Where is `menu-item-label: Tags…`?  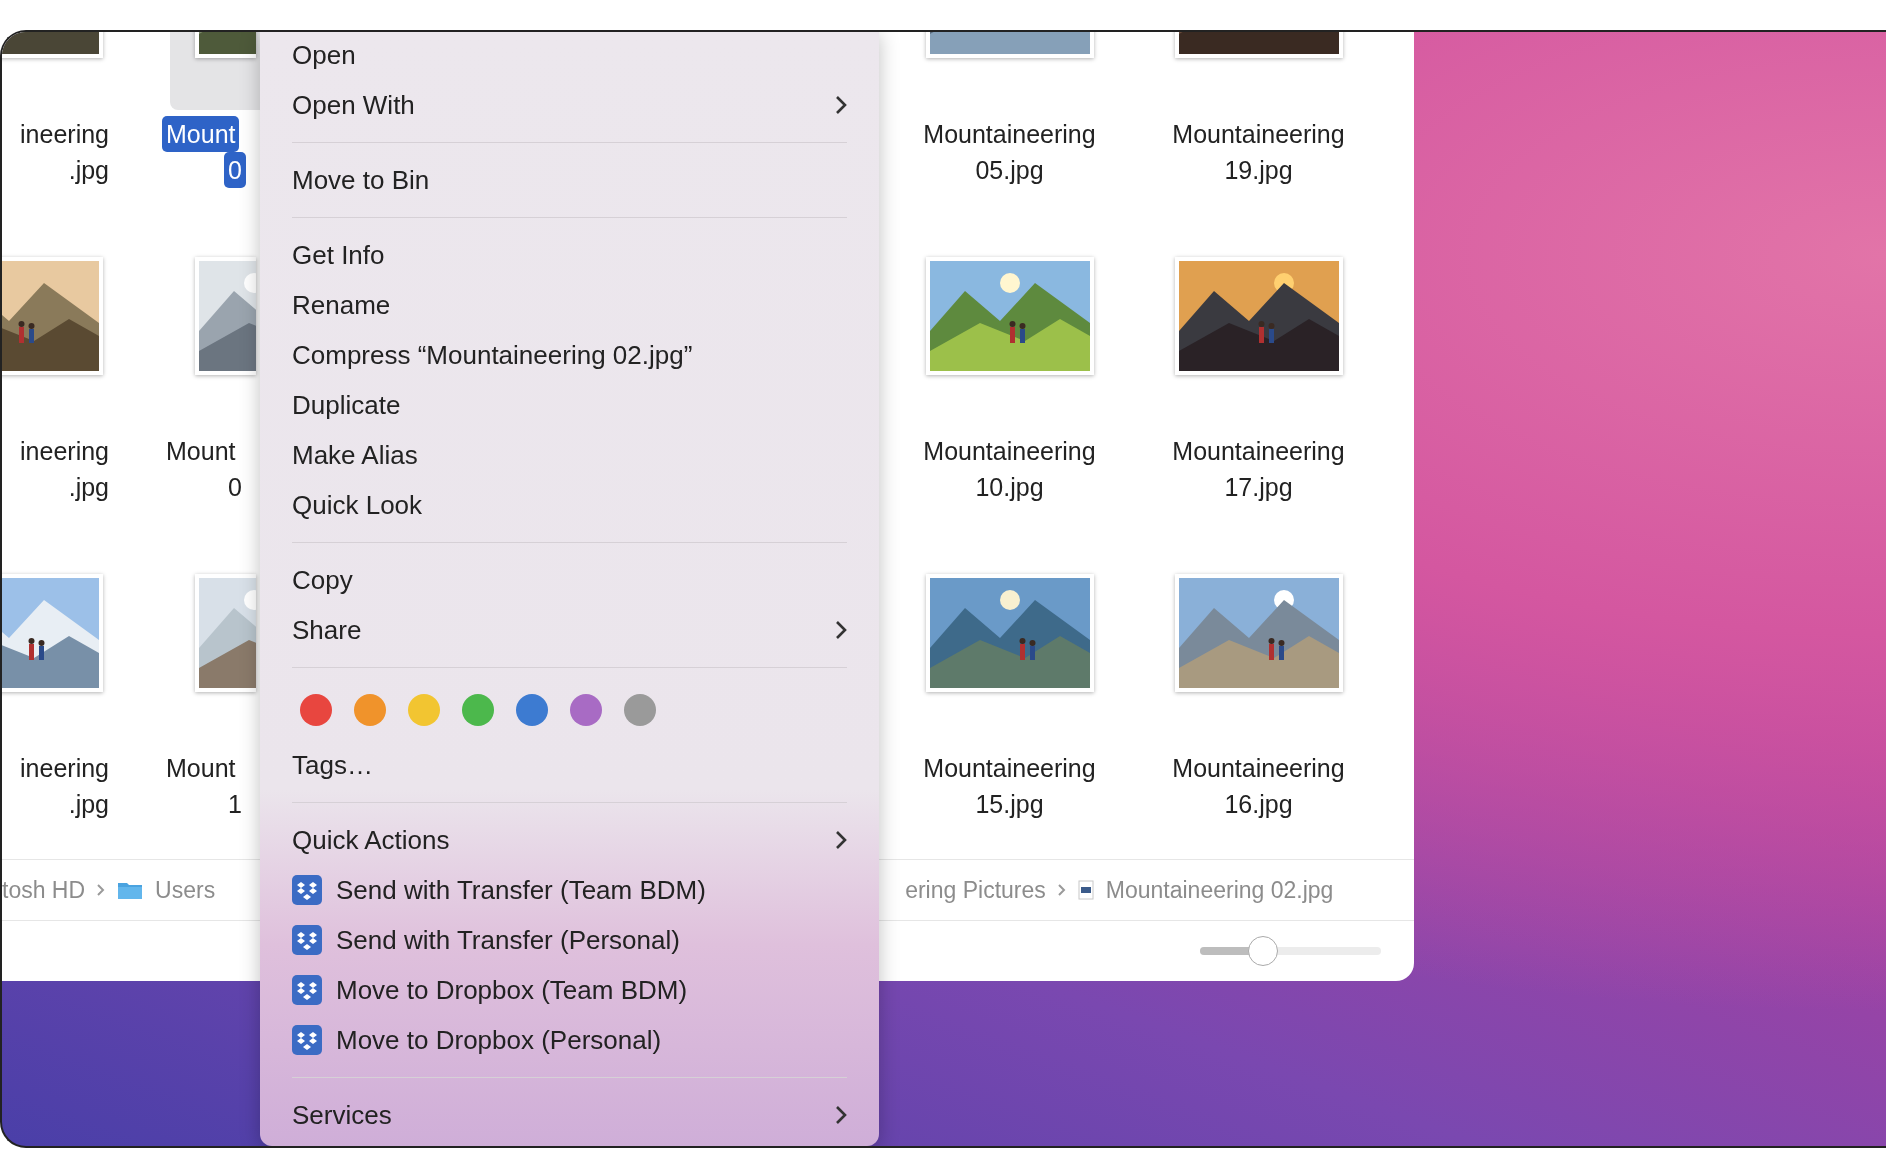 menu-item-label: Tags… is located at coordinates (332, 765).